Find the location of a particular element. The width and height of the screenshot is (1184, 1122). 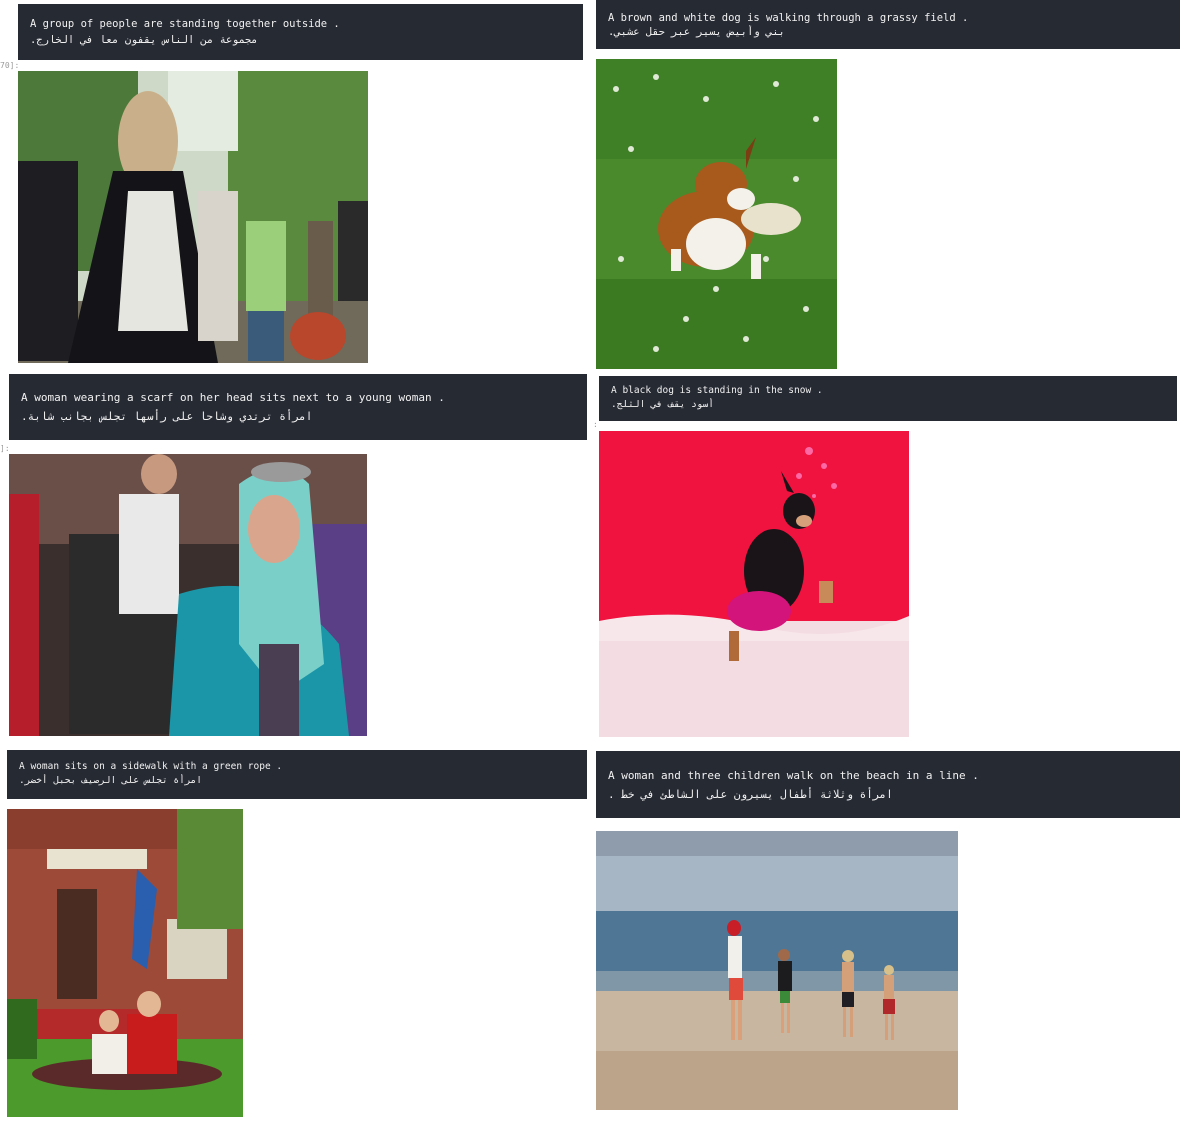

caption-arabic: بني وأبيض يسير عبر حقل عشبي. is located at coordinates (697, 32).